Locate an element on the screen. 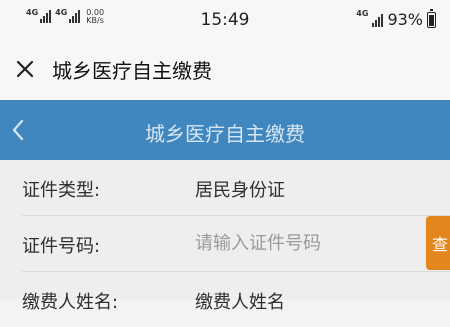 The image size is (450, 327). id-type-value: 居民身份证 is located at coordinates (240, 189).